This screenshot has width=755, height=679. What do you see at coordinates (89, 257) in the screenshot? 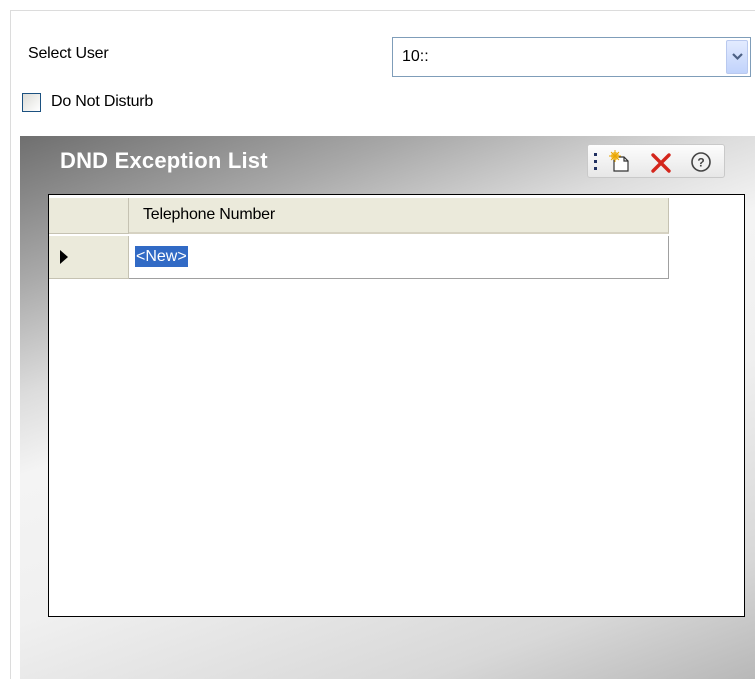
I see `row-selector` at bounding box center [89, 257].